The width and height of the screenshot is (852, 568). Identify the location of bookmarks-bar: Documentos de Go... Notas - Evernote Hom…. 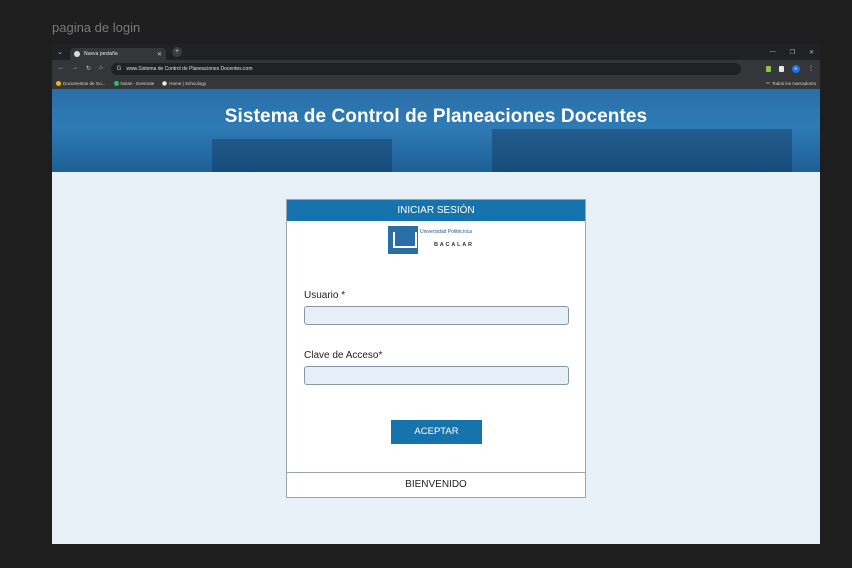
(436, 83).